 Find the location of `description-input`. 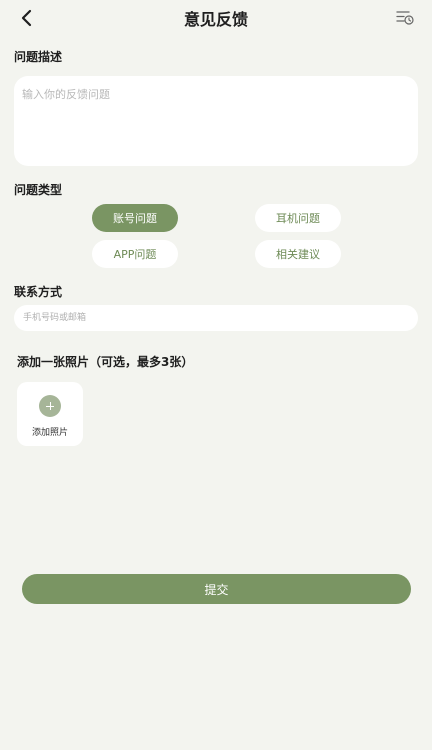

description-input is located at coordinates (216, 121).